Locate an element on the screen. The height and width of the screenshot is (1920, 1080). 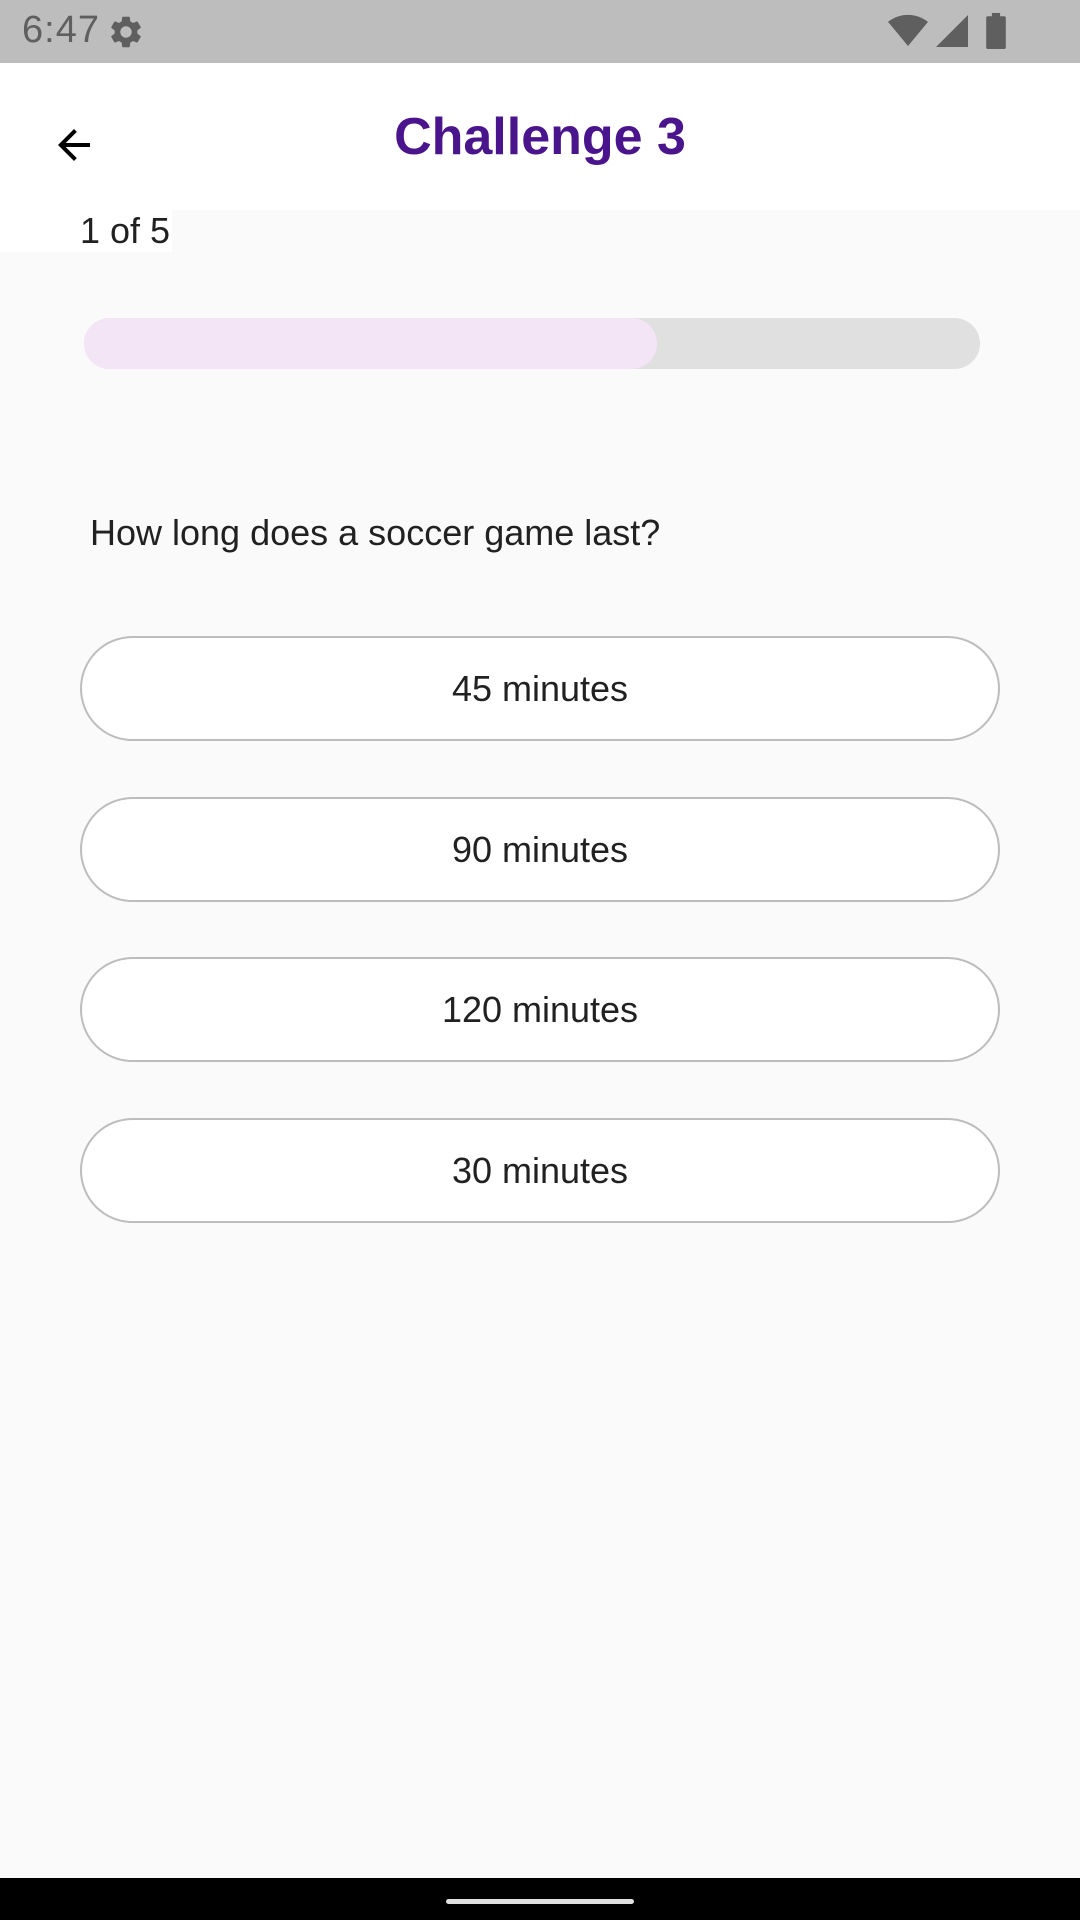
page-title: Challenge 3 is located at coordinates (540, 136).